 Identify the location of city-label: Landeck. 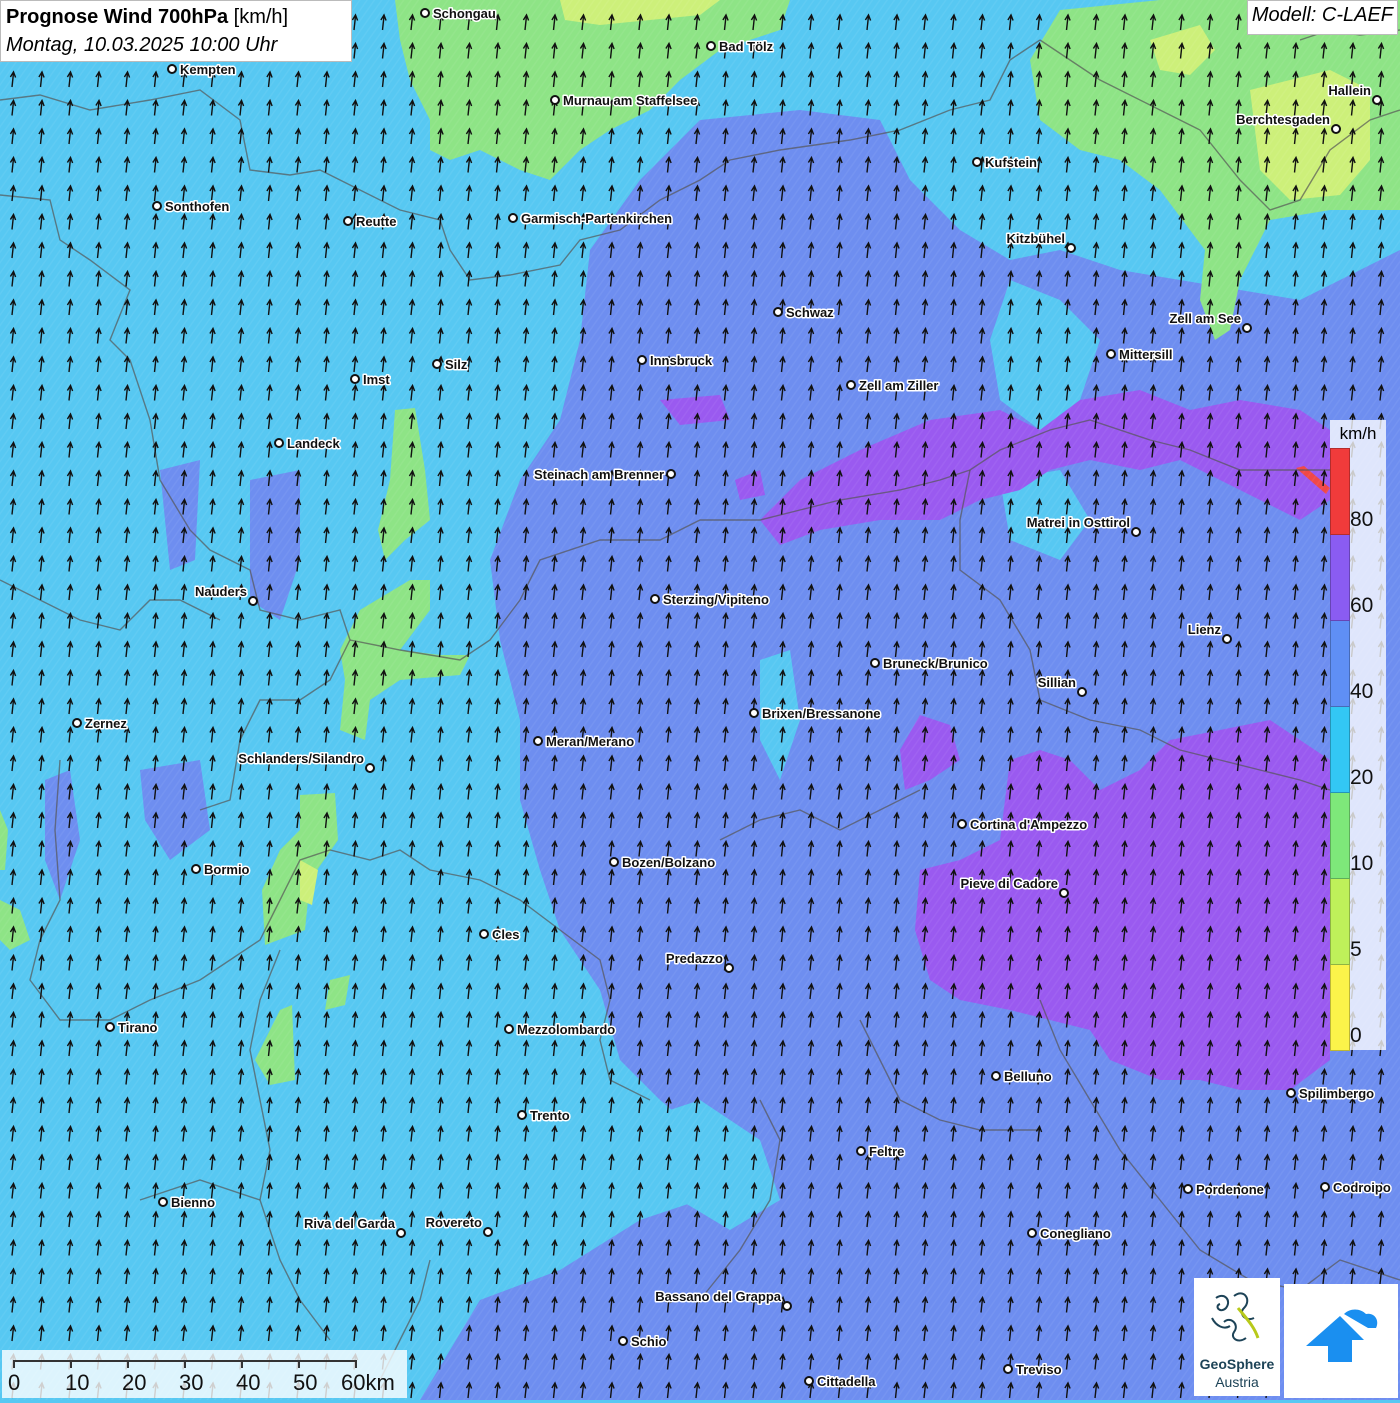
(314, 443).